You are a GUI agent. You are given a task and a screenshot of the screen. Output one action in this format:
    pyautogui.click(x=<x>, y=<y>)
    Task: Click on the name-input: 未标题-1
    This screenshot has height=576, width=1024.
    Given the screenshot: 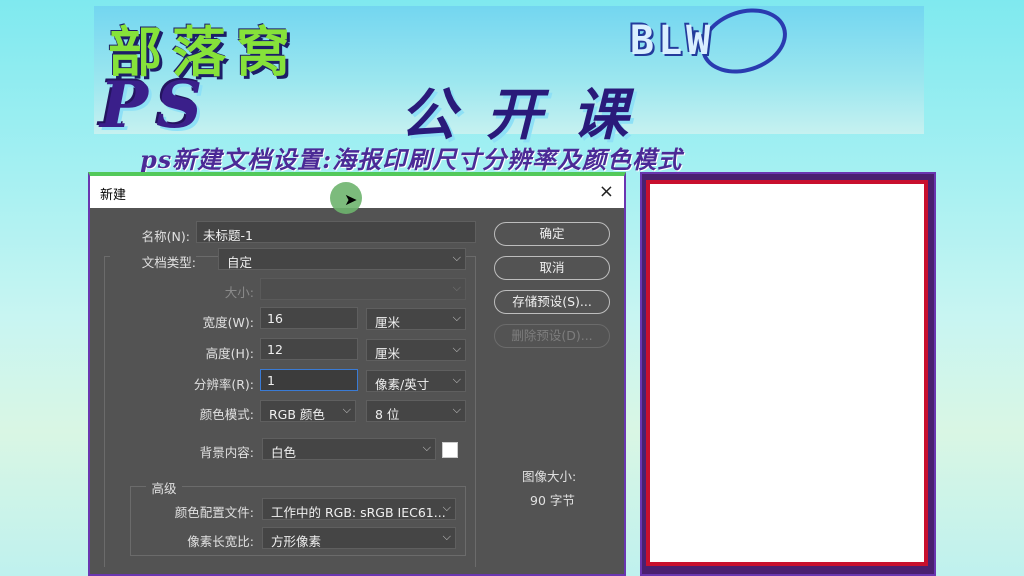 What is the action you would take?
    pyautogui.click(x=336, y=232)
    